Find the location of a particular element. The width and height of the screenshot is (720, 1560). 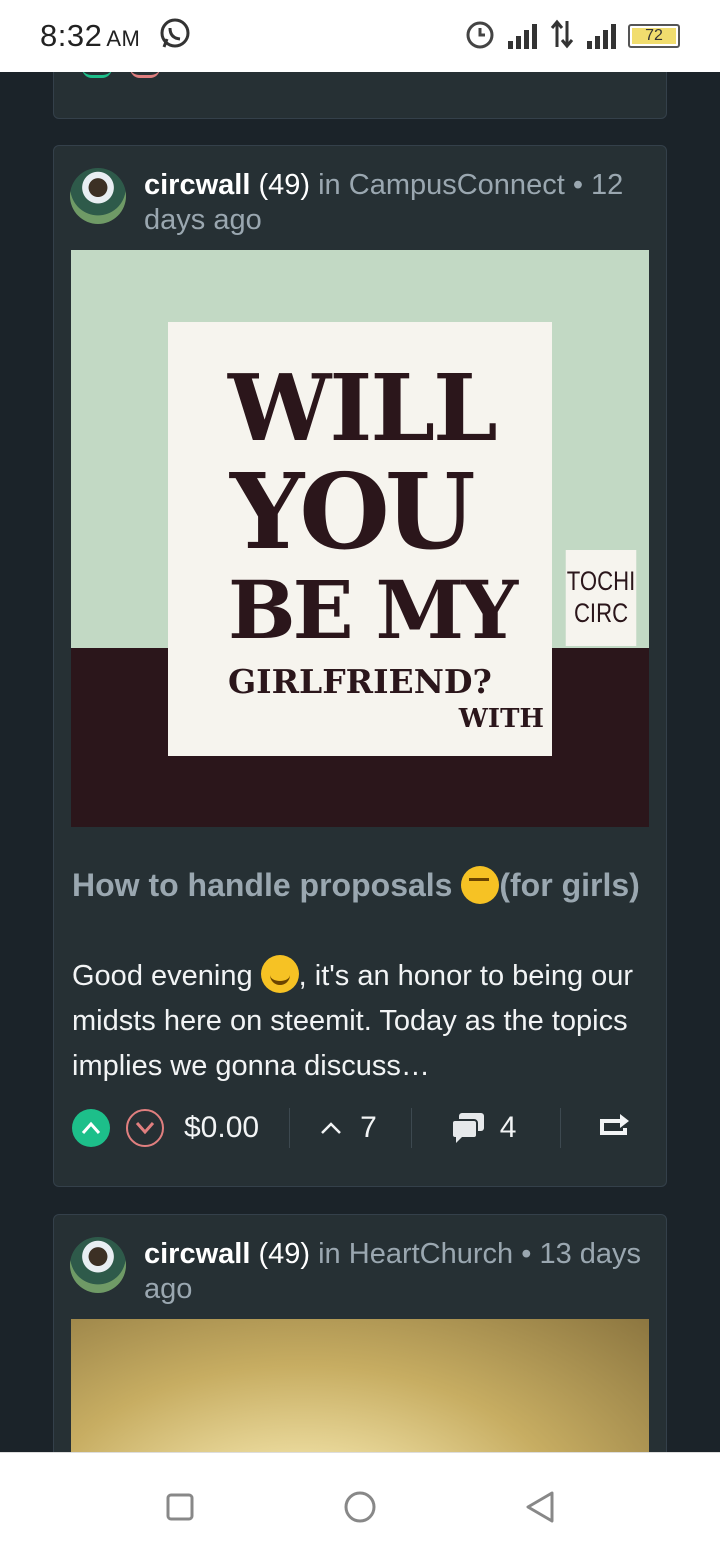

poster-line: WILL is located at coordinates (363, 408).